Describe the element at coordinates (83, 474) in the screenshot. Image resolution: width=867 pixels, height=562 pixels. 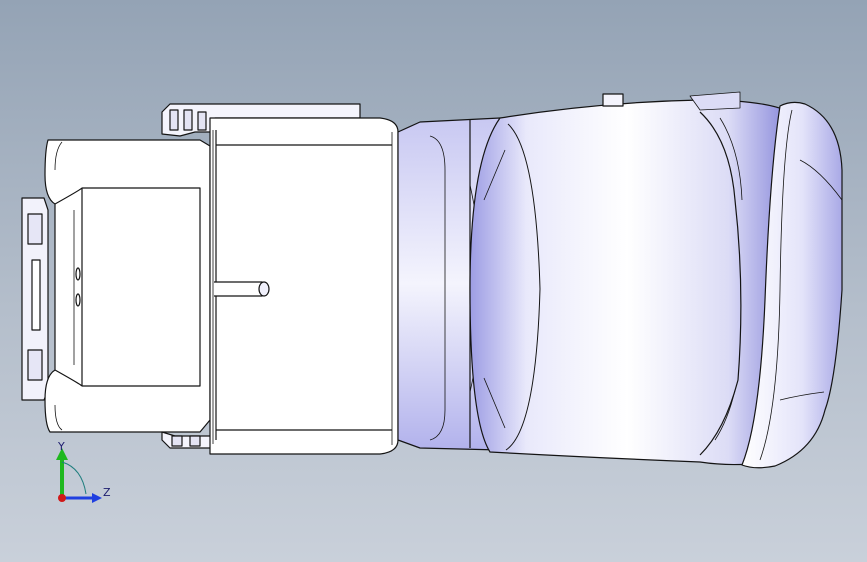
I see `coordinate-triad: Y Z` at that location.